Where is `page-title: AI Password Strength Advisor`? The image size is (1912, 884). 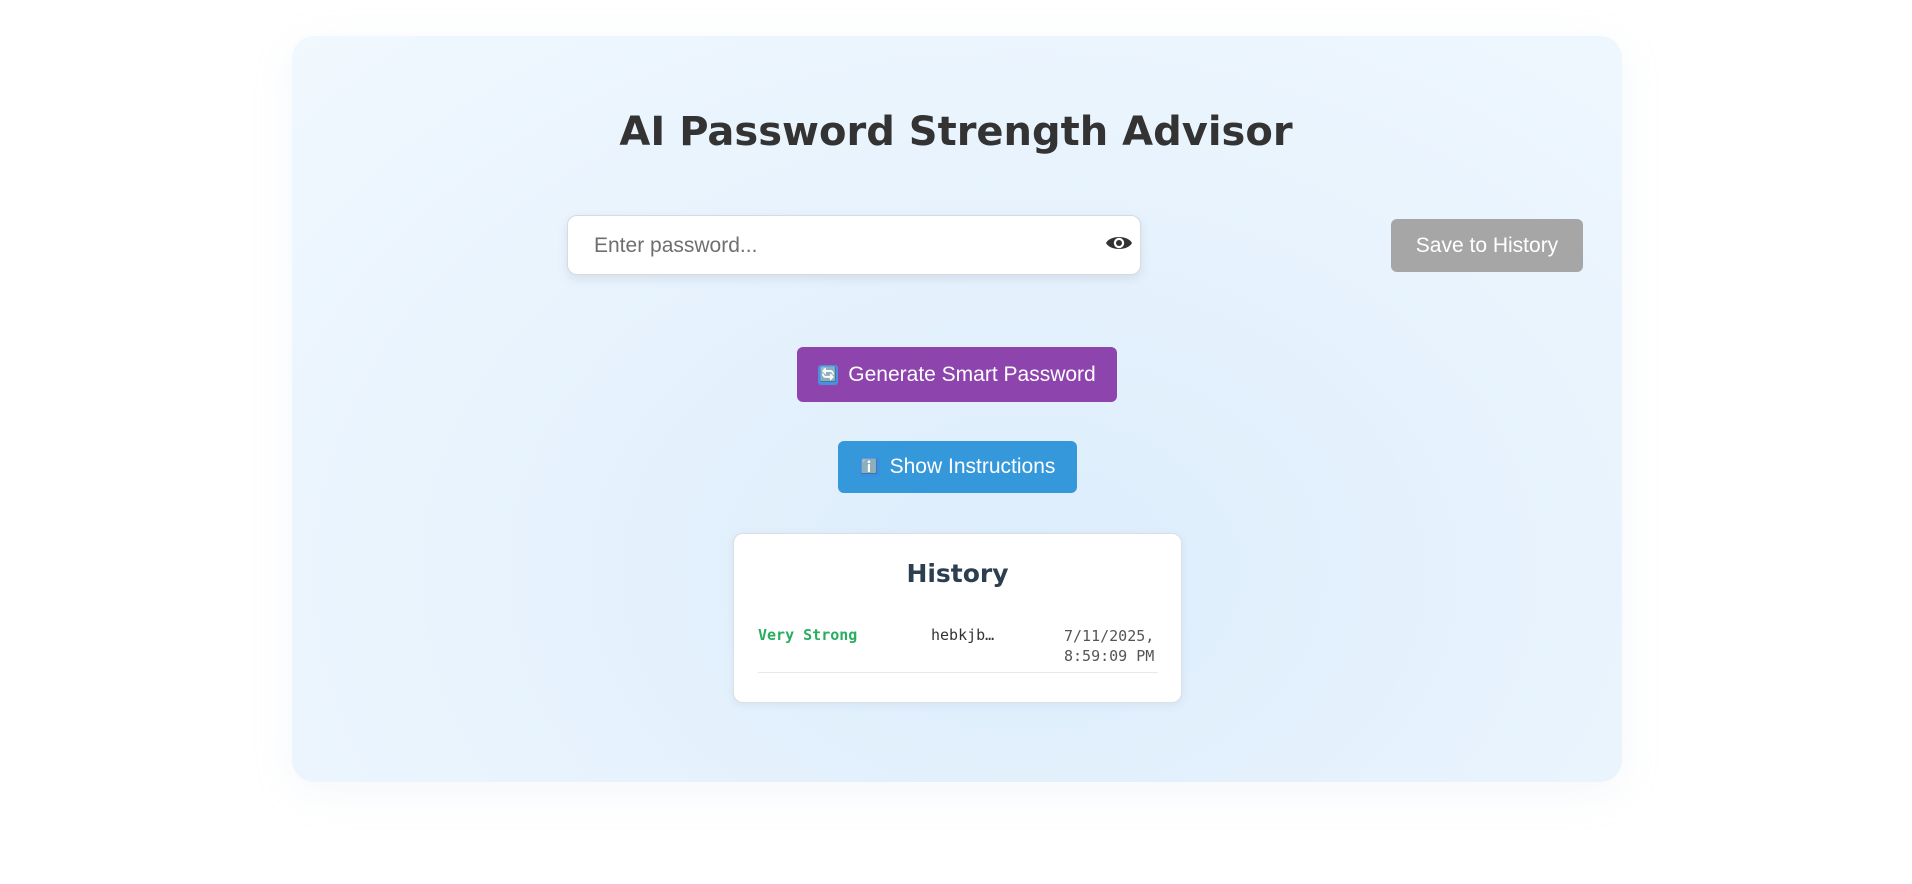
page-title: AI Password Strength Advisor is located at coordinates (956, 132).